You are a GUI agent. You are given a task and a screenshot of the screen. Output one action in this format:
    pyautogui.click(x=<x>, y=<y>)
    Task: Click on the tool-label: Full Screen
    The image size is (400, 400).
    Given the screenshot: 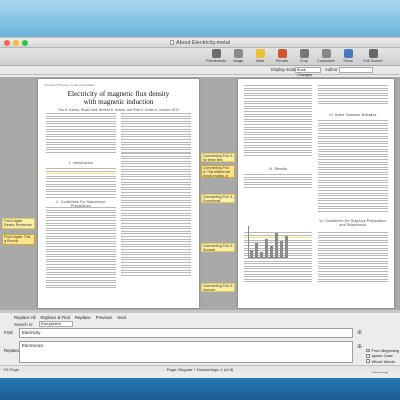 What is the action you would take?
    pyautogui.click(x=373, y=61)
    